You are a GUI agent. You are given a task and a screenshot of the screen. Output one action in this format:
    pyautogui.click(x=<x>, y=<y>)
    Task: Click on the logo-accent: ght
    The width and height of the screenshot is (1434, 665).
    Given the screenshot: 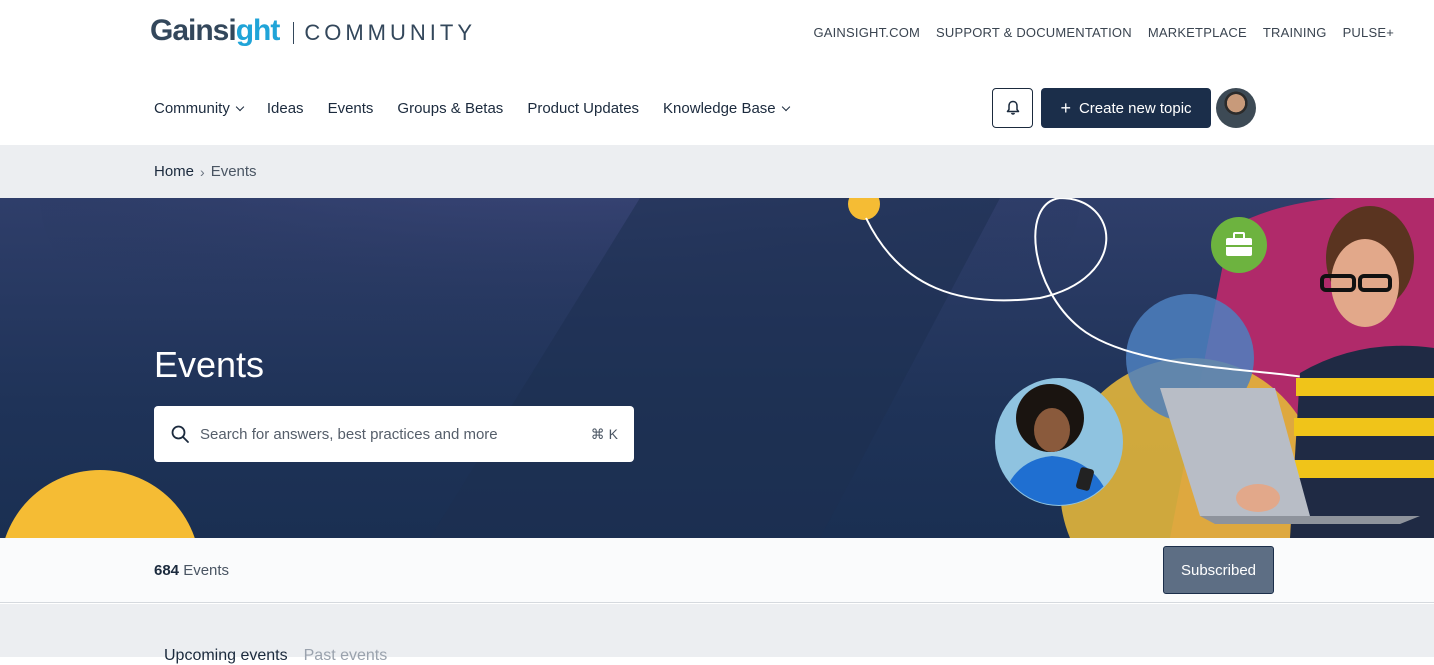 What is the action you would take?
    pyautogui.click(x=258, y=30)
    